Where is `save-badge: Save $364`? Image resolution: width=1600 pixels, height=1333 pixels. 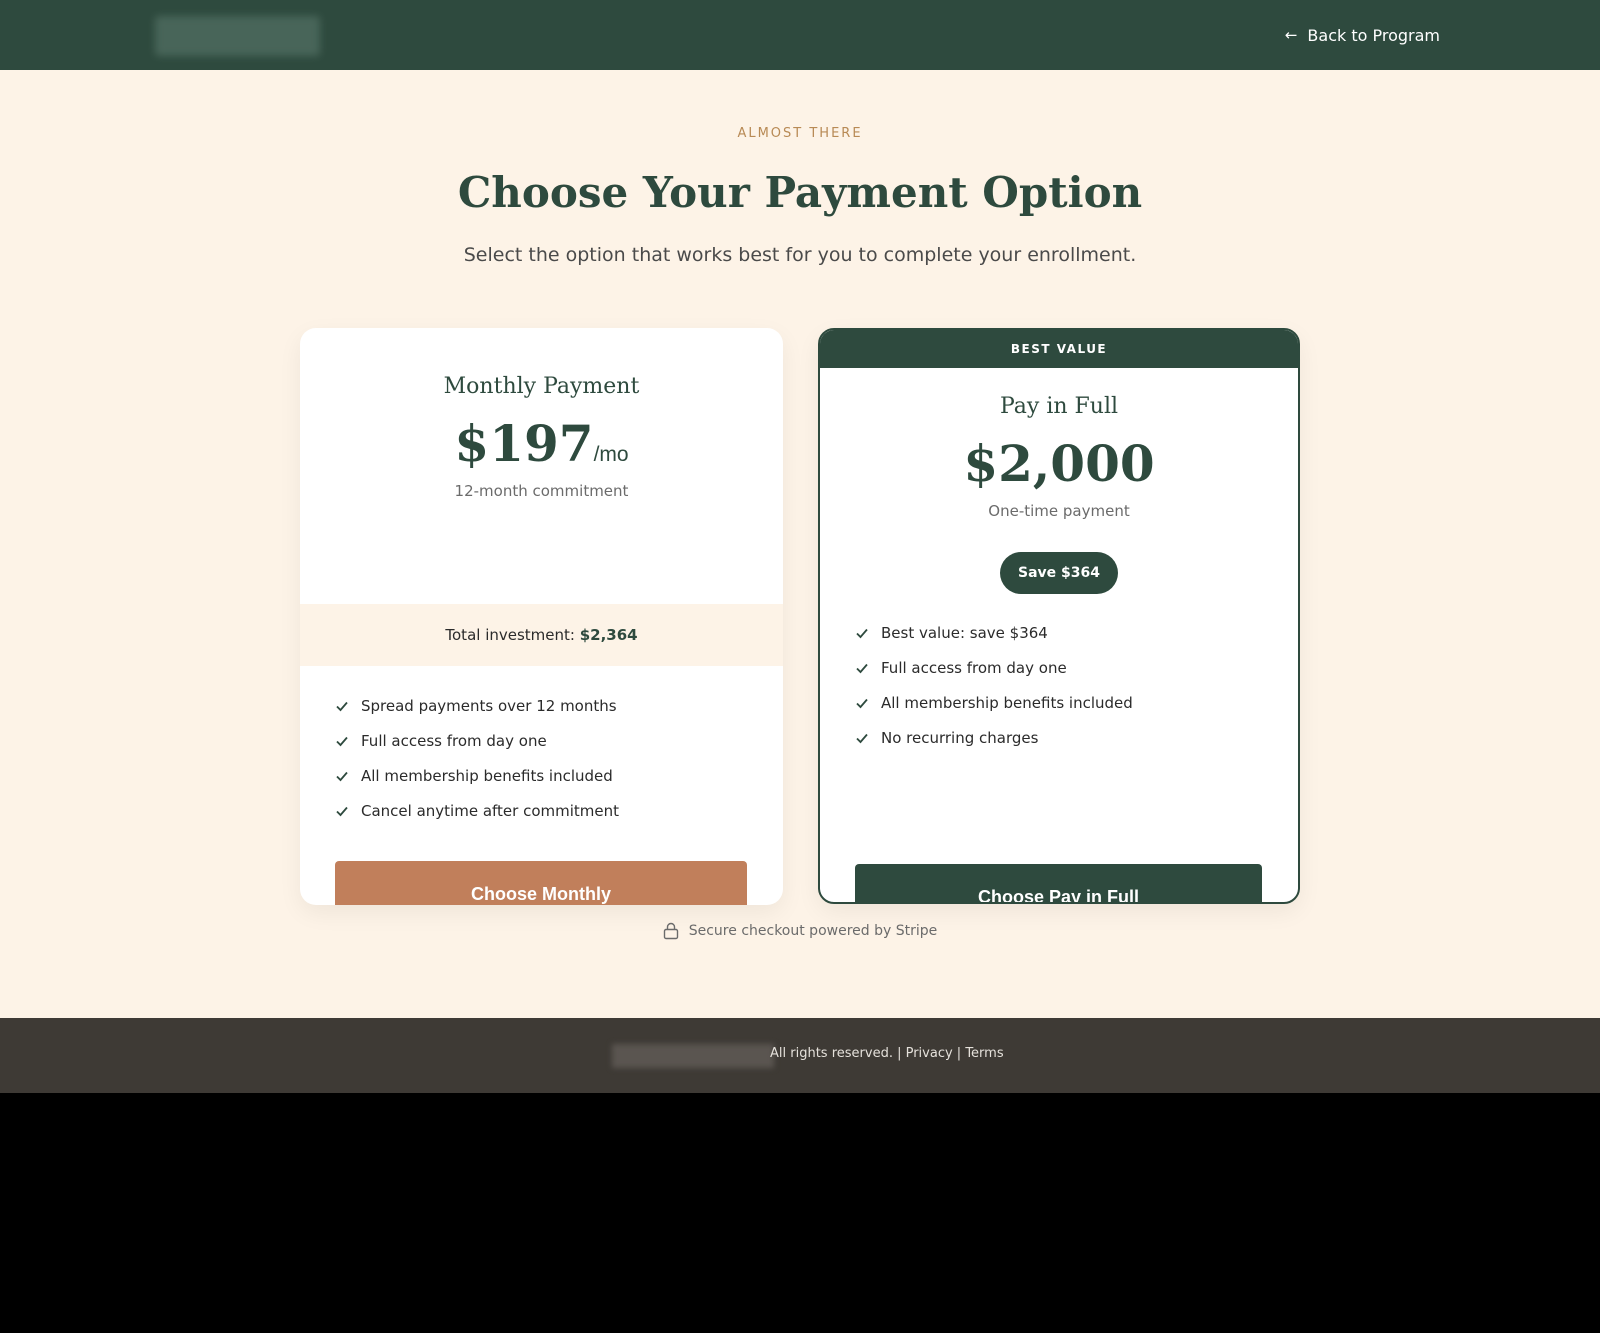
save-badge: Save $364 is located at coordinates (1059, 573).